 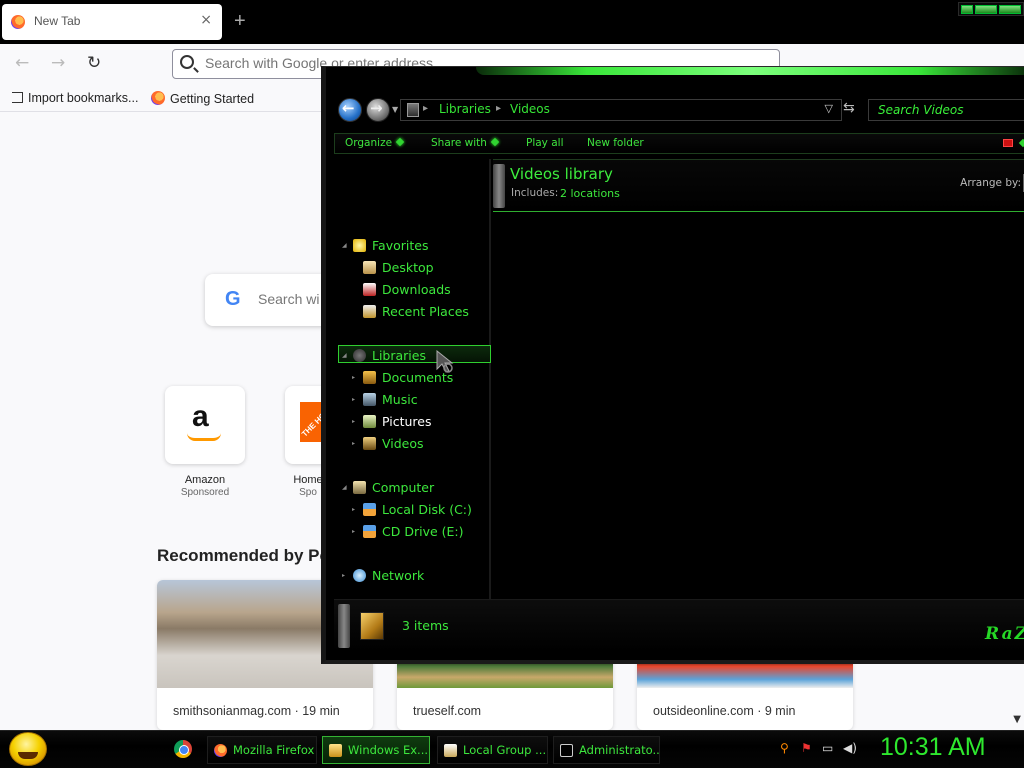 I want to click on command-bar: Organize Share with Play all New folder, so click(x=679, y=143).